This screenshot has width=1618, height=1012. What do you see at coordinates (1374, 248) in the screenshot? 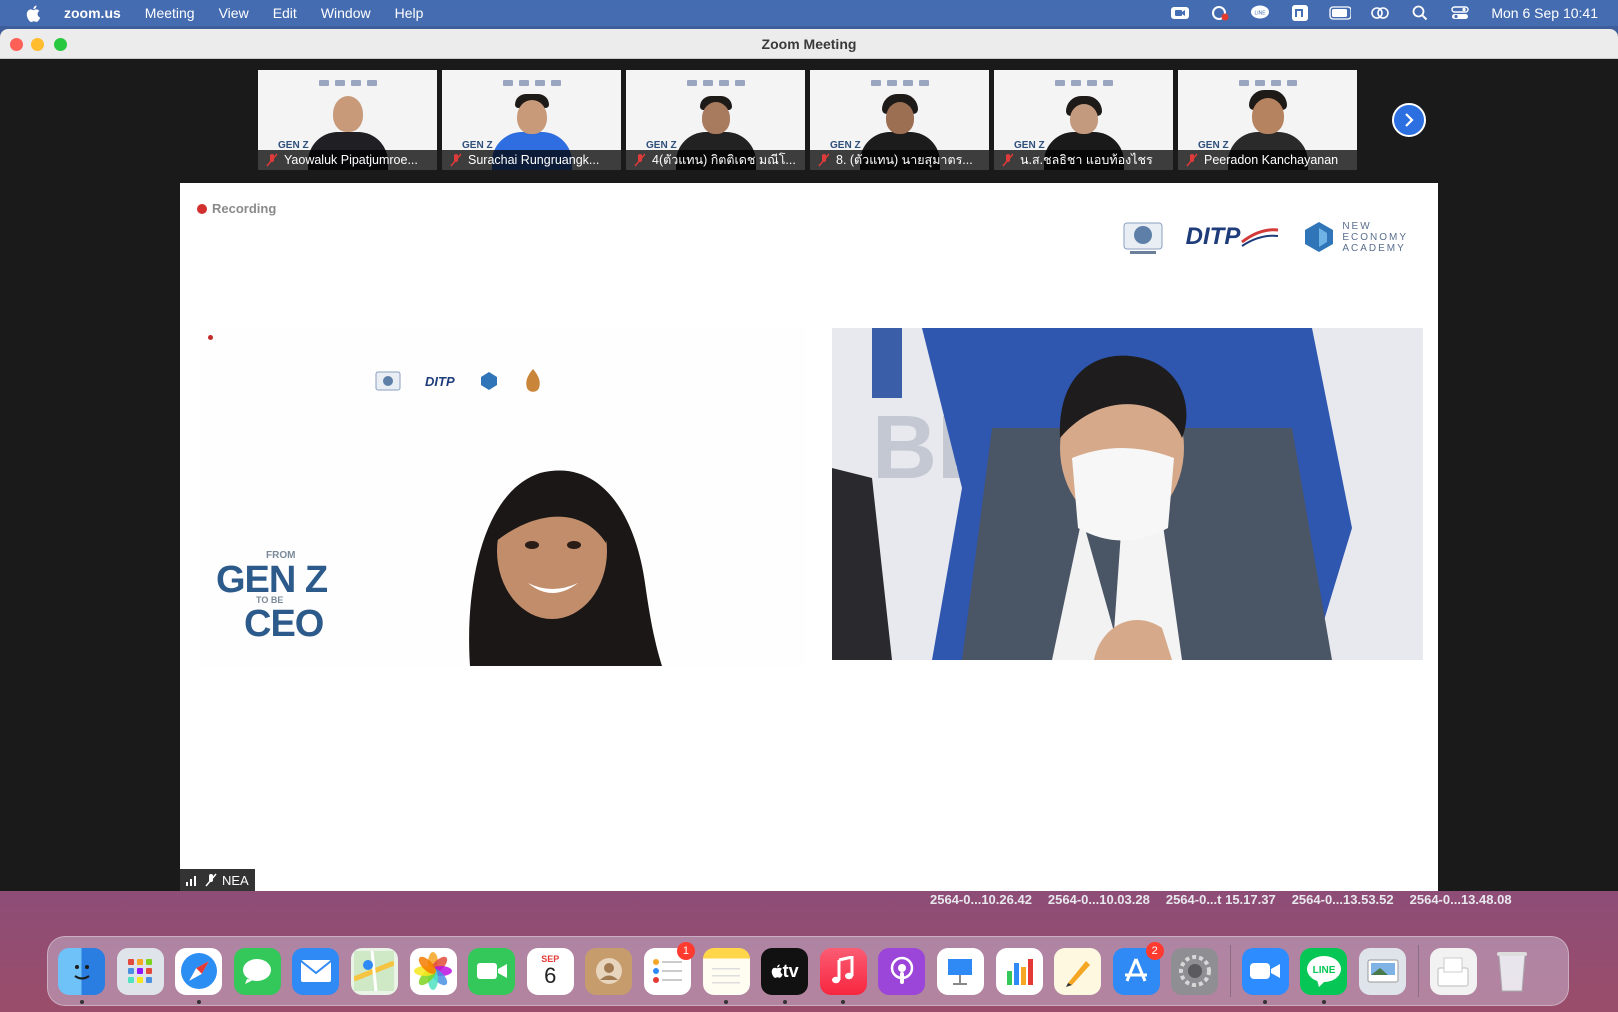
I see `nea-logo-line: ACADEMY` at bounding box center [1374, 248].